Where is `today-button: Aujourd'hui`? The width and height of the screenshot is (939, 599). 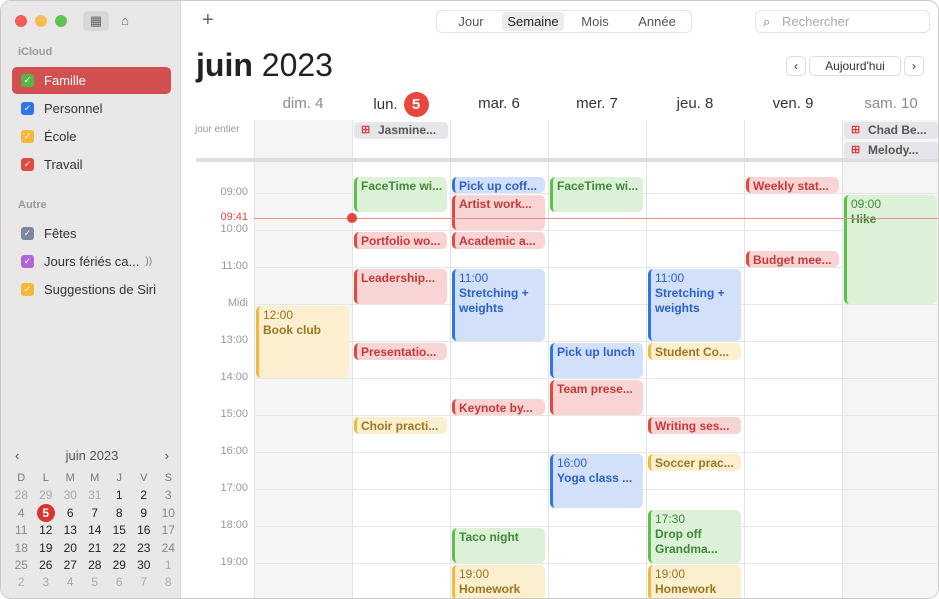 today-button: Aujourd'hui is located at coordinates (855, 66).